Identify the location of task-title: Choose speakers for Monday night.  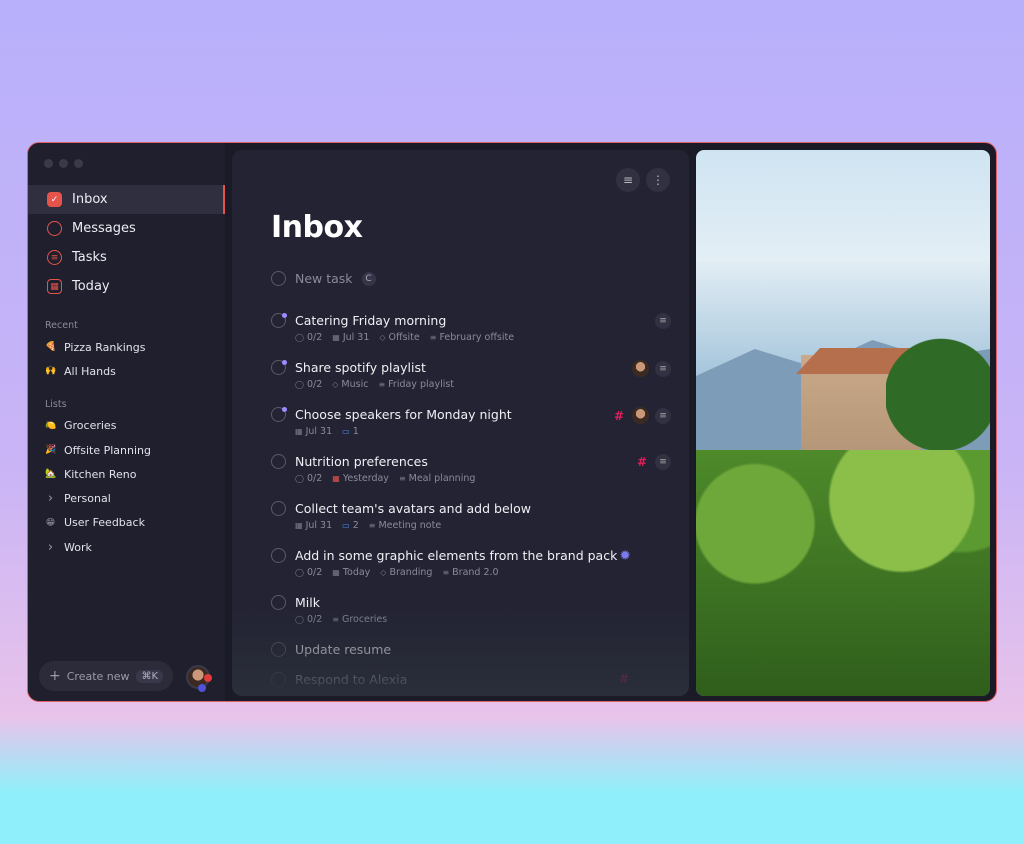
(403, 414).